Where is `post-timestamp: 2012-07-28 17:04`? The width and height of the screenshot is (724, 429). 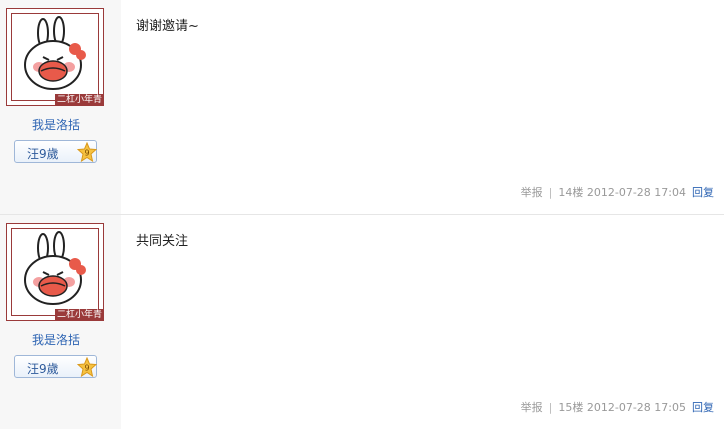 post-timestamp: 2012-07-28 17:04 is located at coordinates (636, 192).